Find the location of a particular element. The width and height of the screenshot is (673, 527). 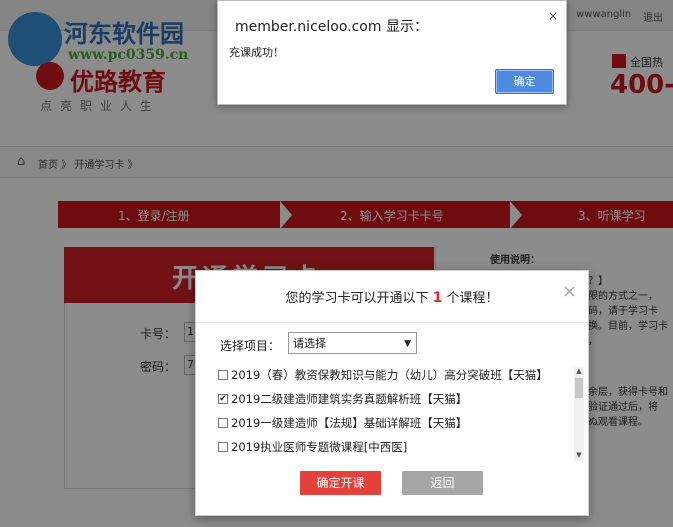

project-select-value: 请选择 is located at coordinates (309, 343).